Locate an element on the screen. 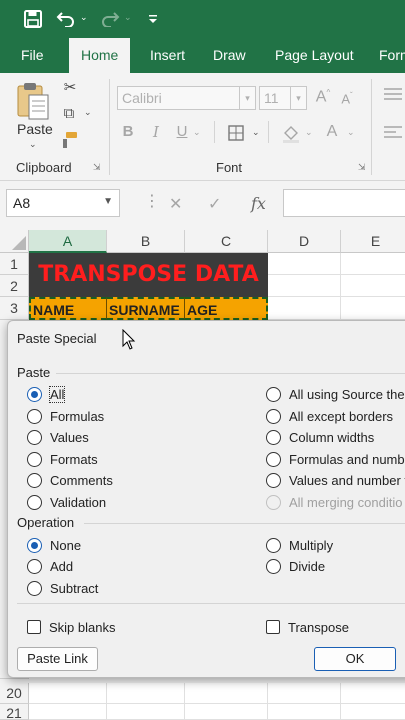 The height and width of the screenshot is (720, 405). tab-formulas: Form is located at coordinates (392, 55).